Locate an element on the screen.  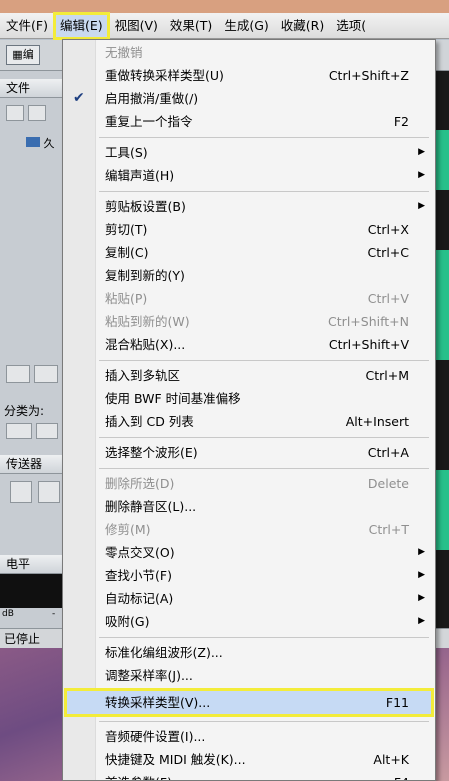
menu-view: 视图(V) is located at coordinates (136, 26).